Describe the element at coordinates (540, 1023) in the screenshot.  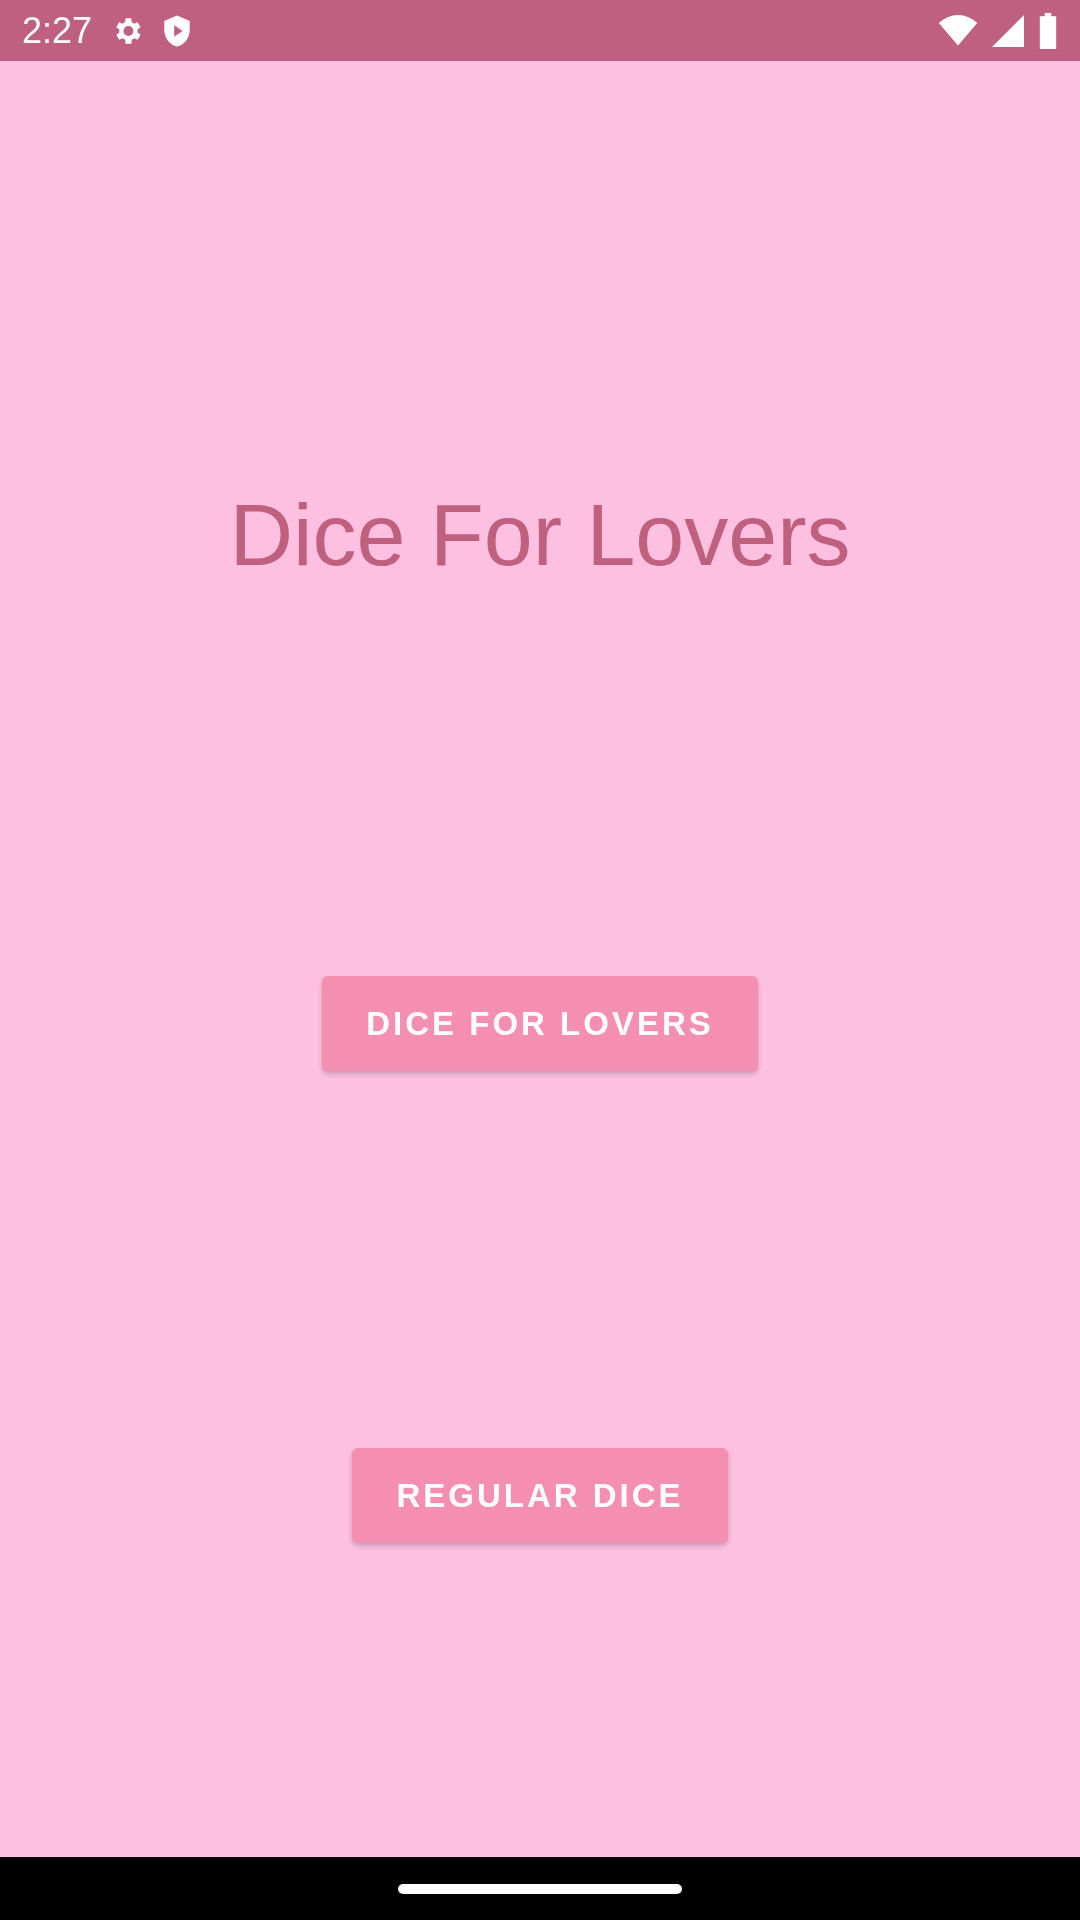
I see `dice-button: DICE FOR LOVERS` at that location.